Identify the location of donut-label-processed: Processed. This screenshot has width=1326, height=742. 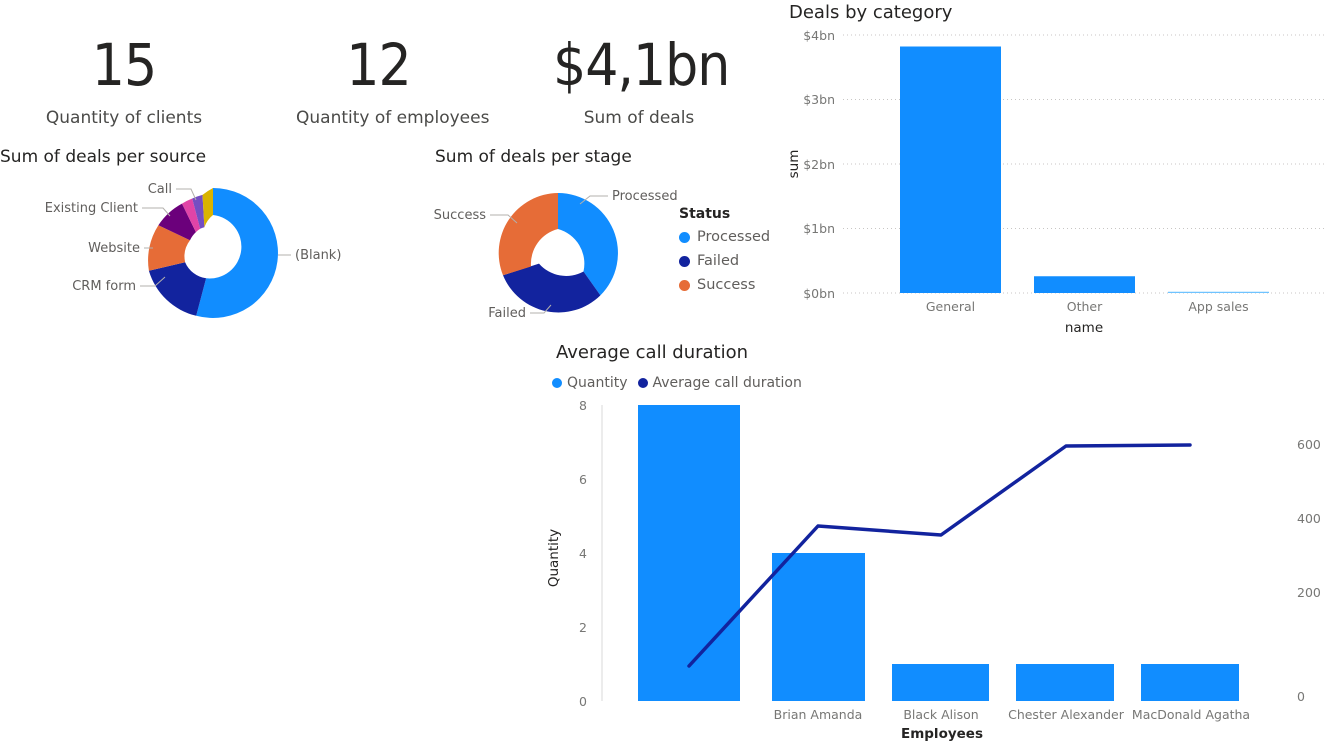
(645, 196).